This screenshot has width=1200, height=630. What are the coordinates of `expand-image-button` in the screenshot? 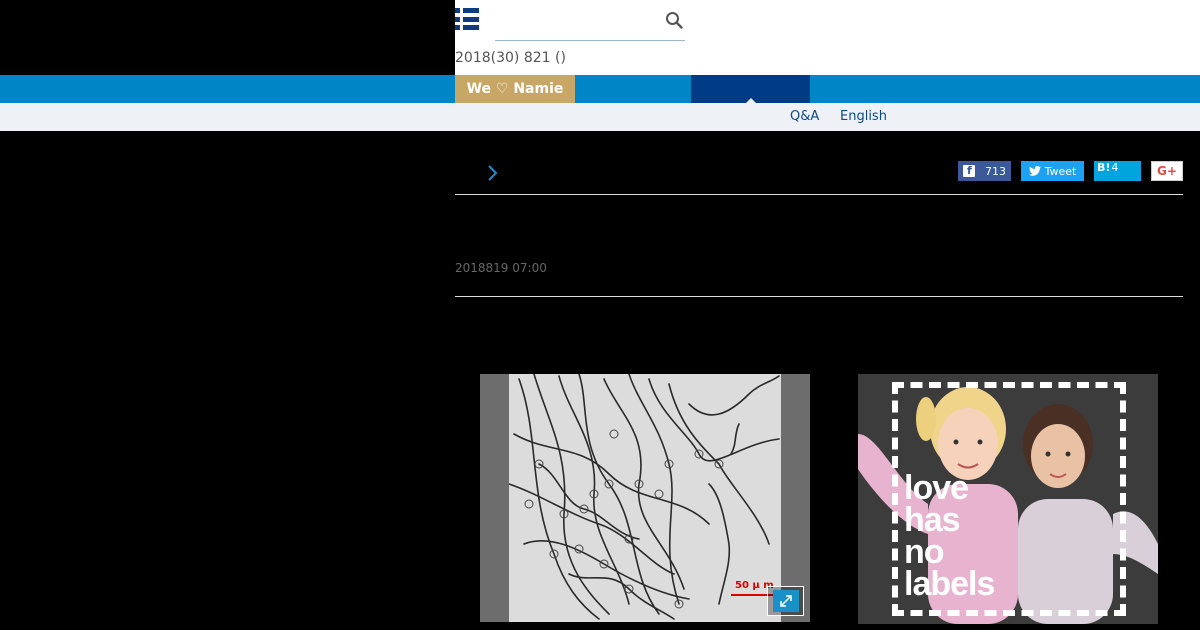 It's located at (785, 601).